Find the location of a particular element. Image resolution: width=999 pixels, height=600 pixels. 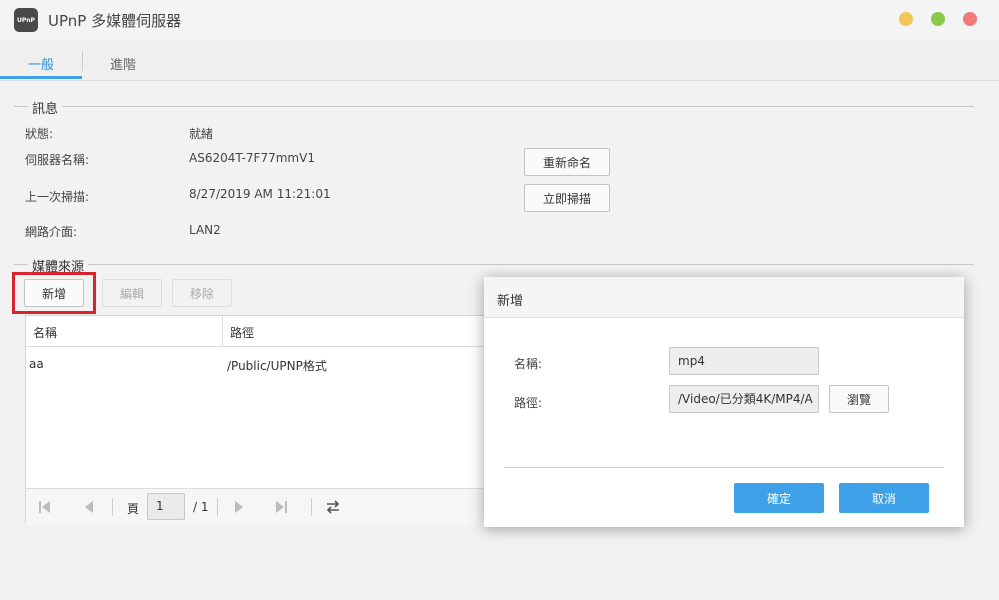

title-bar: UPnP UPnP 多媒體伺服器 is located at coordinates (499, 20).